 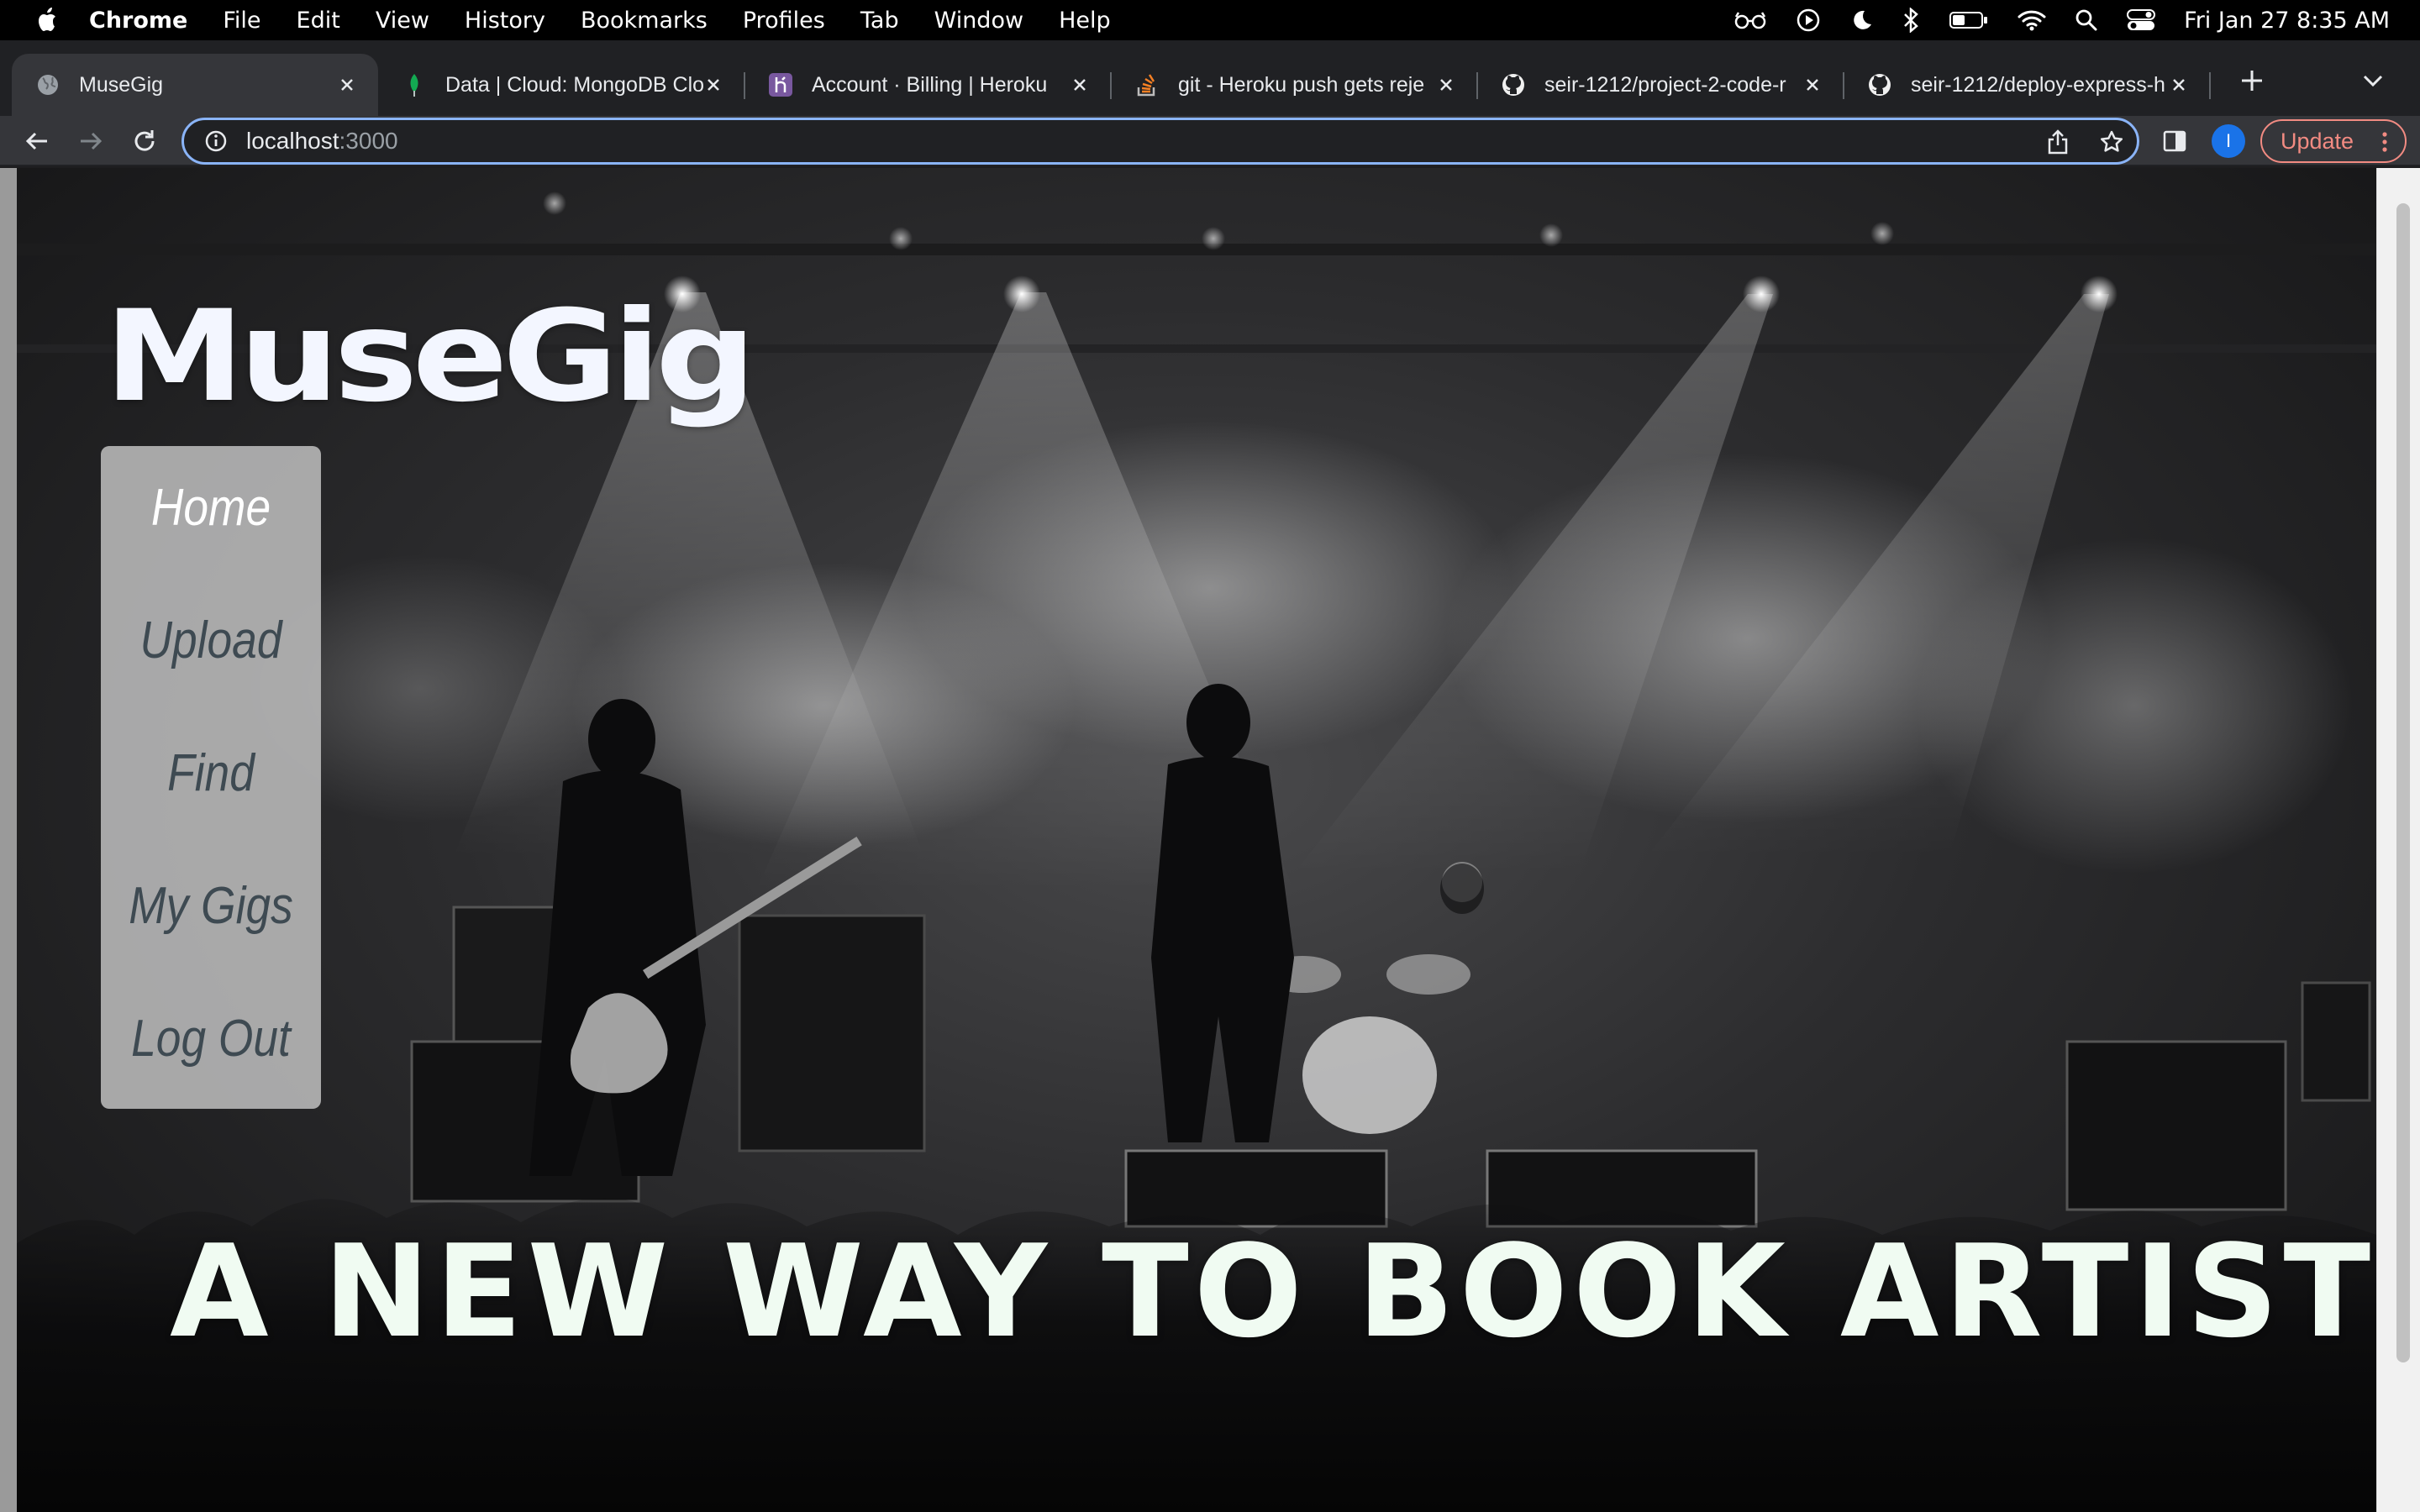 What do you see at coordinates (505, 21) in the screenshot?
I see `menu-history: History` at bounding box center [505, 21].